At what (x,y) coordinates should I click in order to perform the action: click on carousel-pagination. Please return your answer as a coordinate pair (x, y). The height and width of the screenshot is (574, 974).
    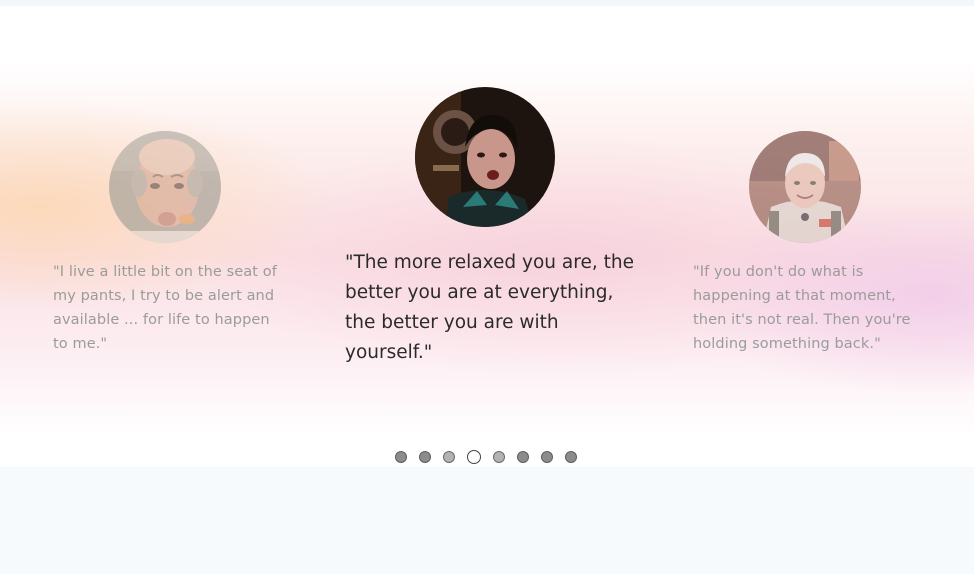
    Looking at the image, I should click on (486, 457).